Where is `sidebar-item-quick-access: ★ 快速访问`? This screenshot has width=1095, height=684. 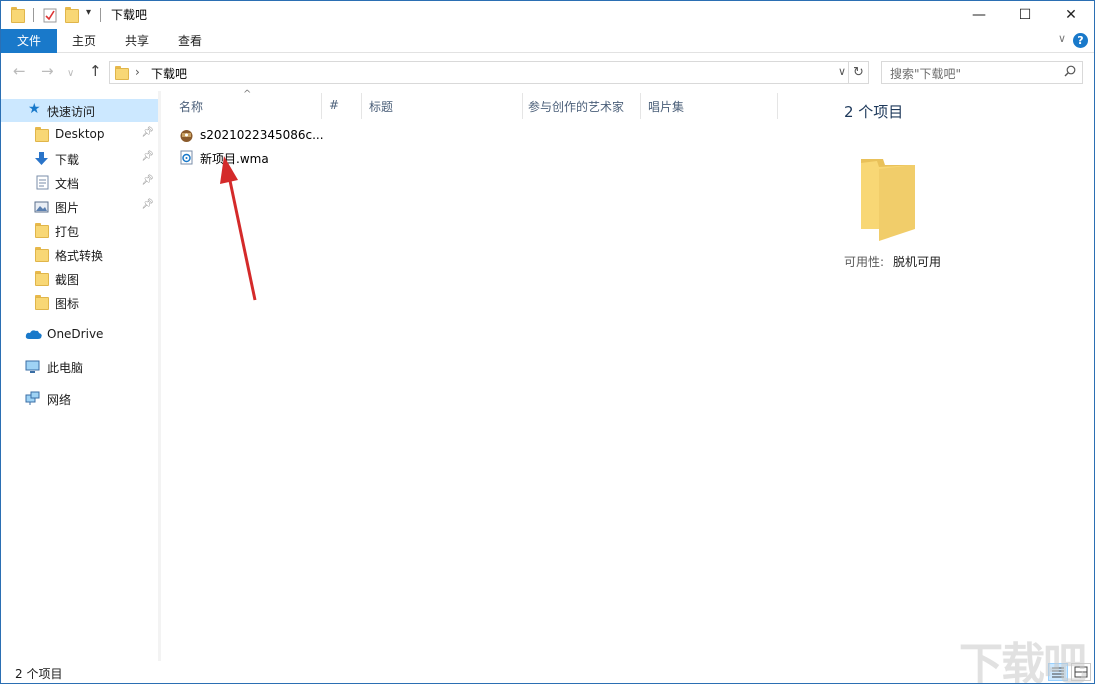 sidebar-item-quick-access: ★ 快速访问 is located at coordinates (79, 110).